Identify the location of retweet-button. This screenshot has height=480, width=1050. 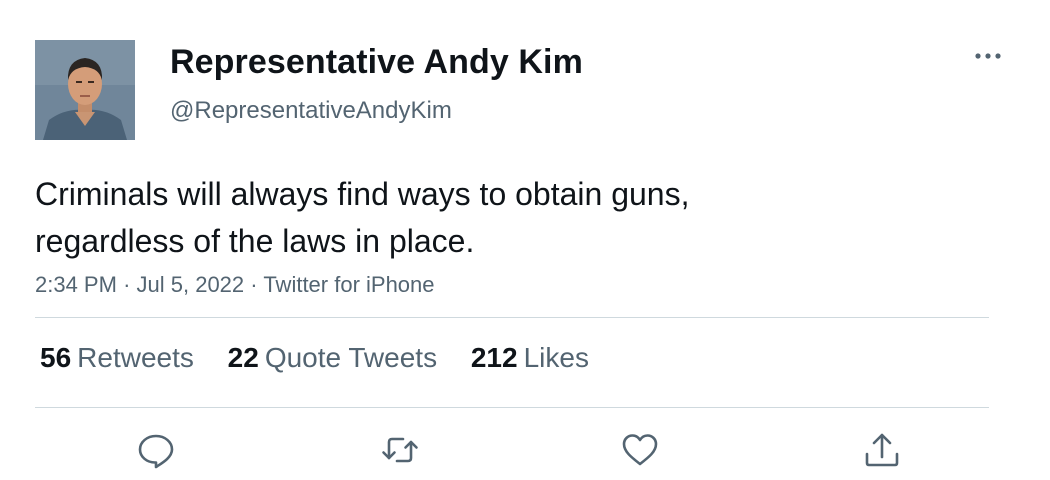
(400, 450).